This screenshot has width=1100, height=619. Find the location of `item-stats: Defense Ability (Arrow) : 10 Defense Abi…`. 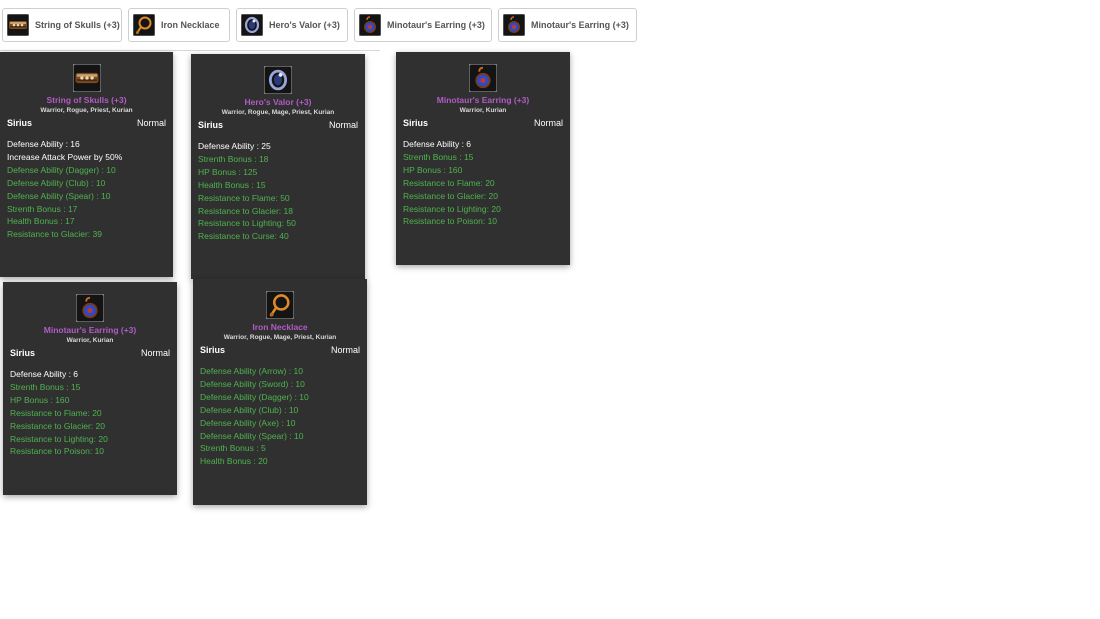

item-stats: Defense Ability (Arrow) : 10 Defense Abi… is located at coordinates (280, 416).